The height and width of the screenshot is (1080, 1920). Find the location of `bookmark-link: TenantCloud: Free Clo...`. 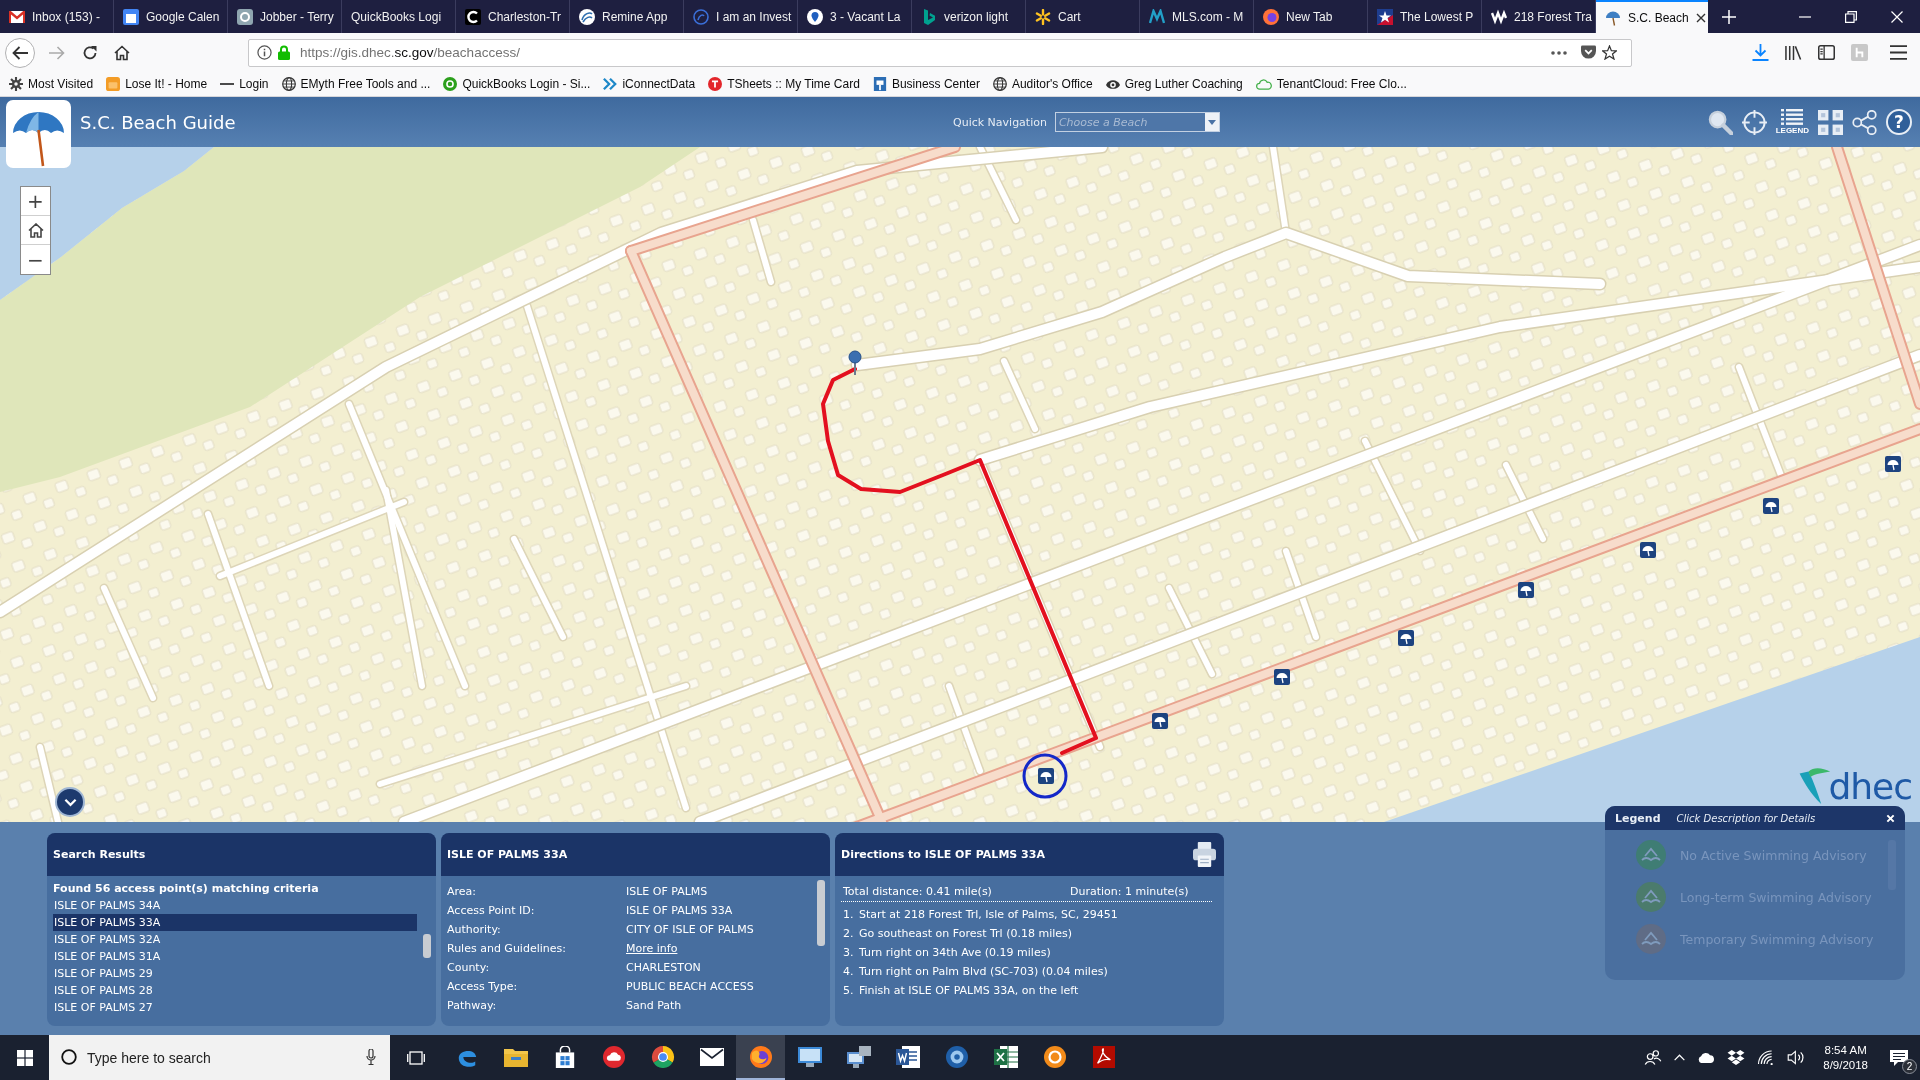

bookmark-link: TenantCloud: Free Clo... is located at coordinates (1331, 84).